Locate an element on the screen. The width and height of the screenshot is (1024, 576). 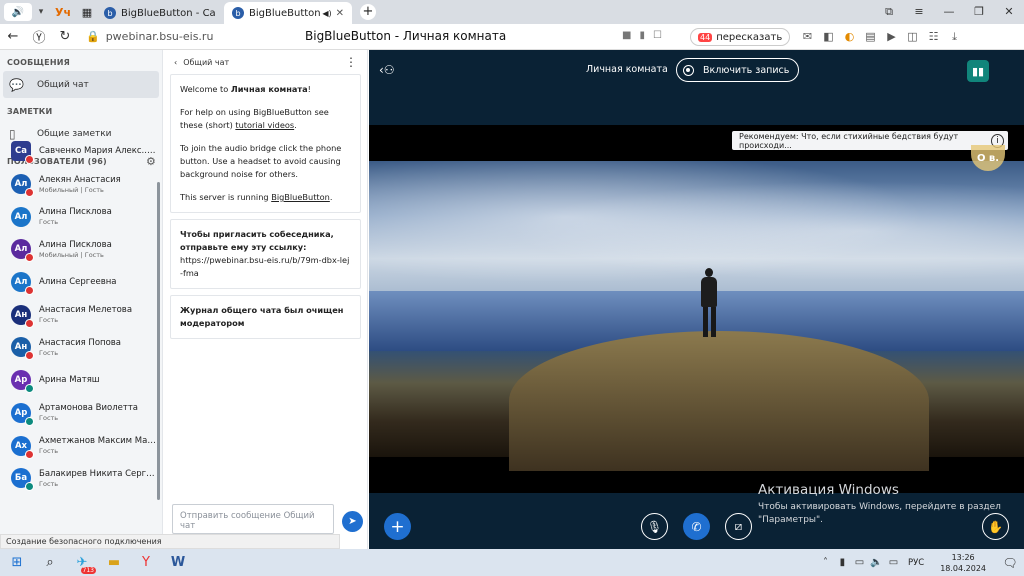
bookmark-icon: ⧉ is located at coordinates (889, 12).